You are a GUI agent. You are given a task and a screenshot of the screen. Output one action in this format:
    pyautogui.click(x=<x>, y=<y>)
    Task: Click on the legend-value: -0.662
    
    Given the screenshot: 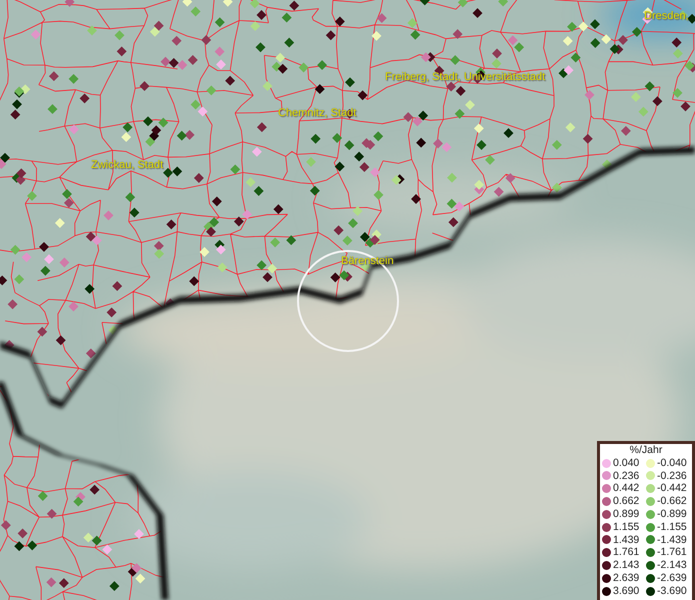 What is the action you would take?
    pyautogui.click(x=672, y=501)
    